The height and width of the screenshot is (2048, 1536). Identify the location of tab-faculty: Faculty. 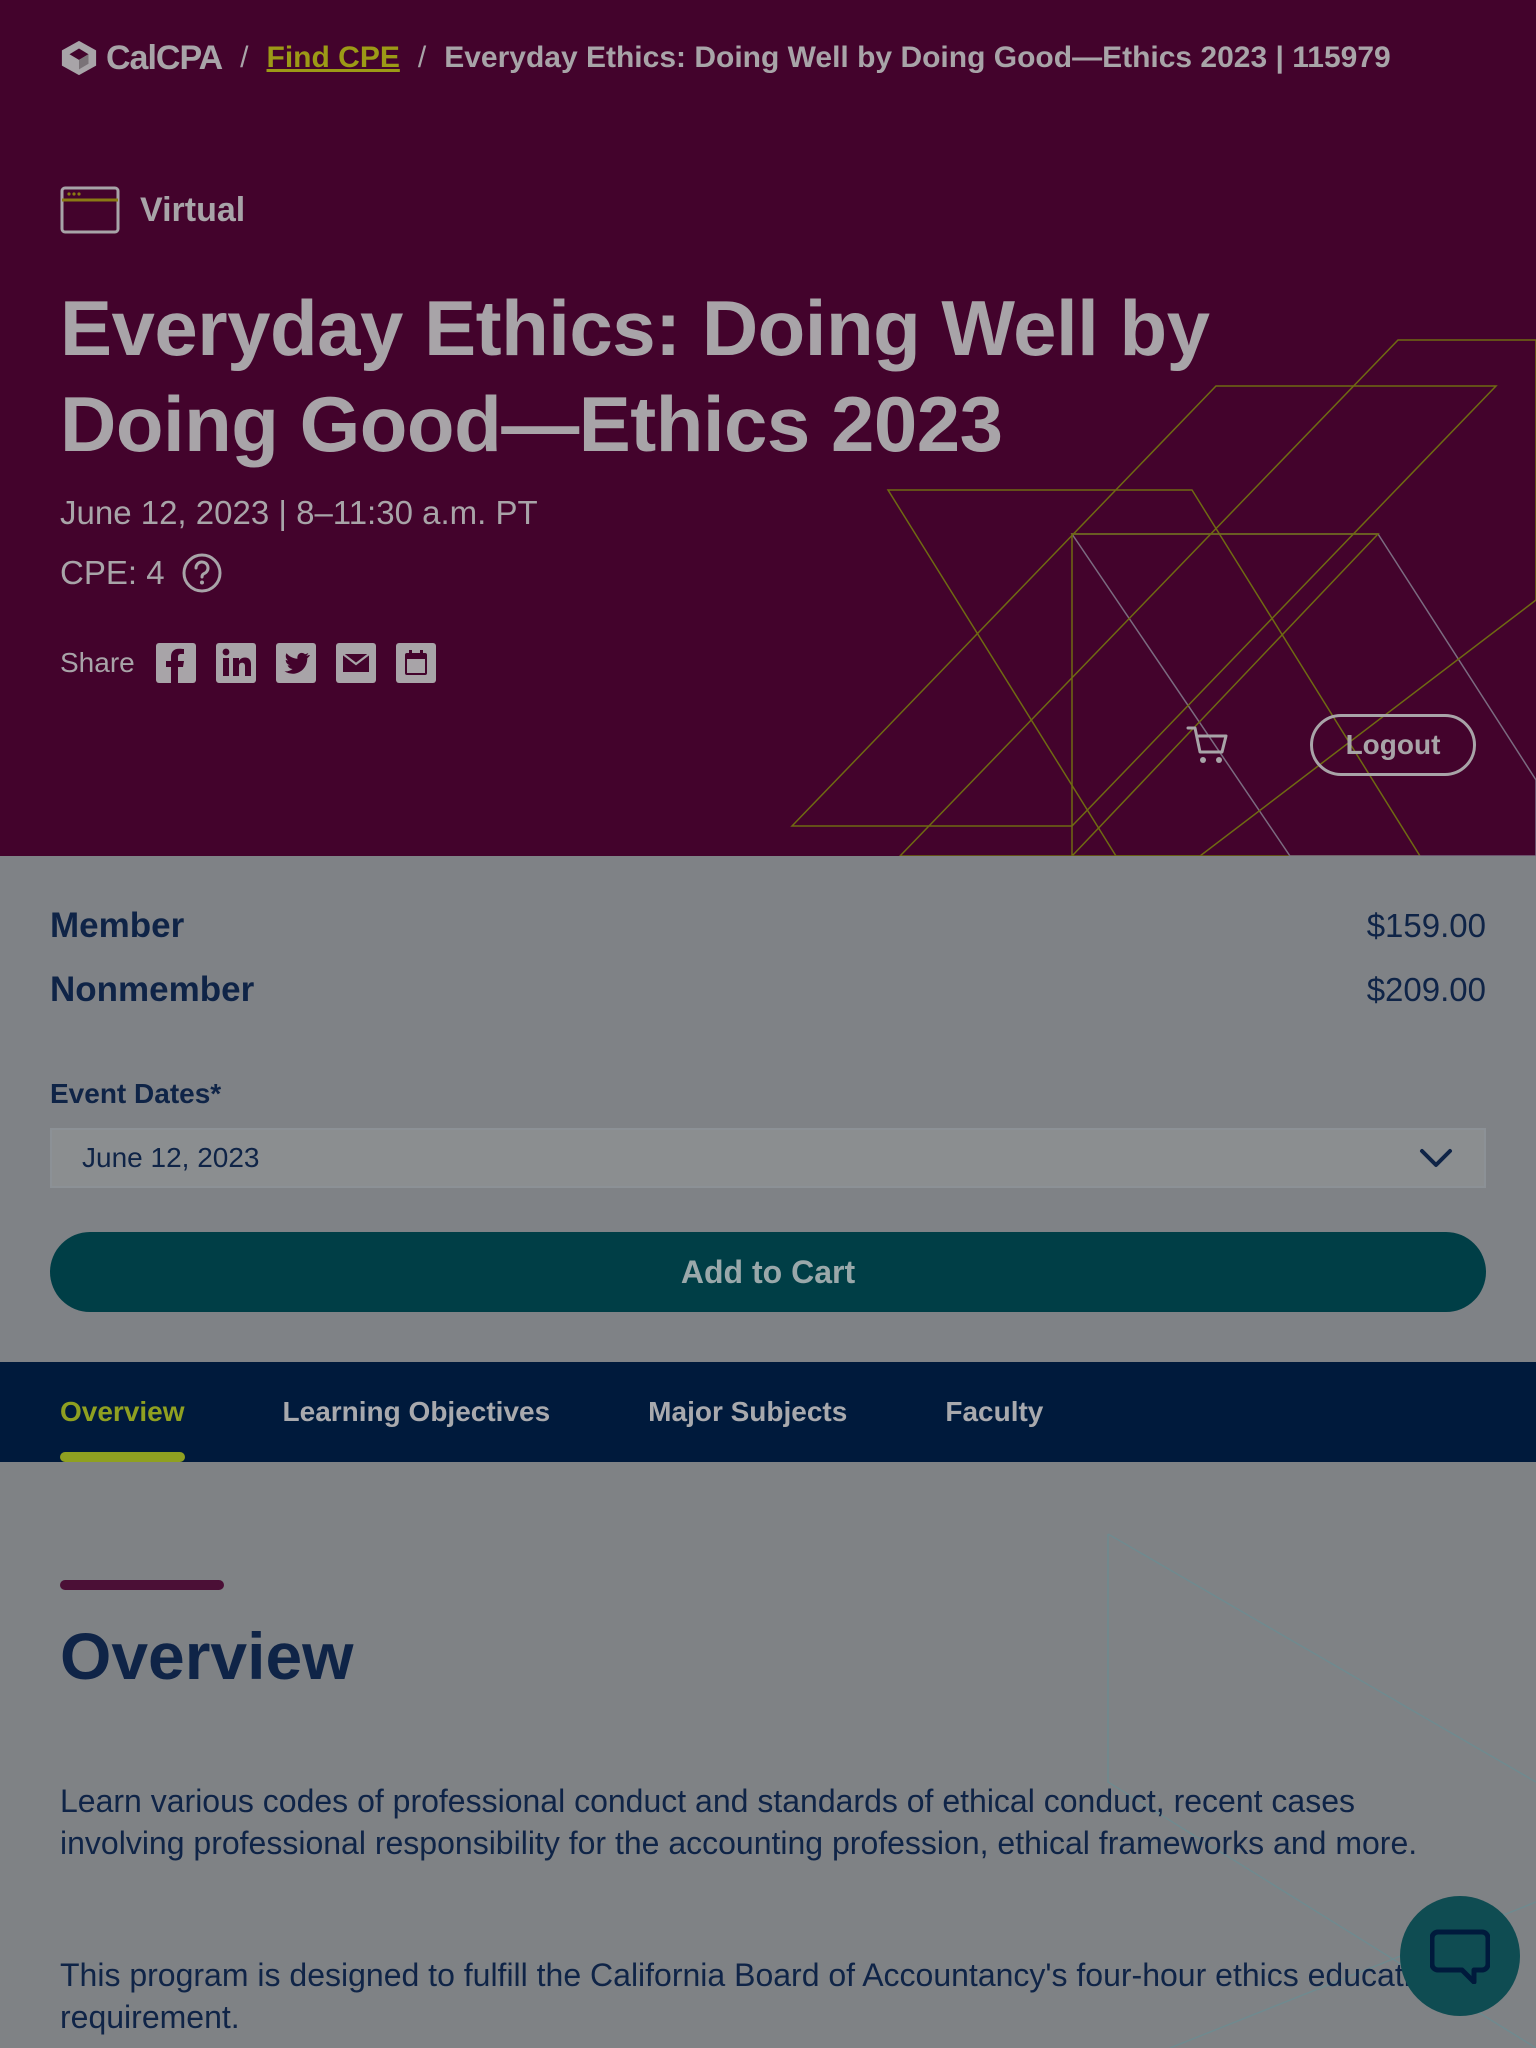
(994, 1412).